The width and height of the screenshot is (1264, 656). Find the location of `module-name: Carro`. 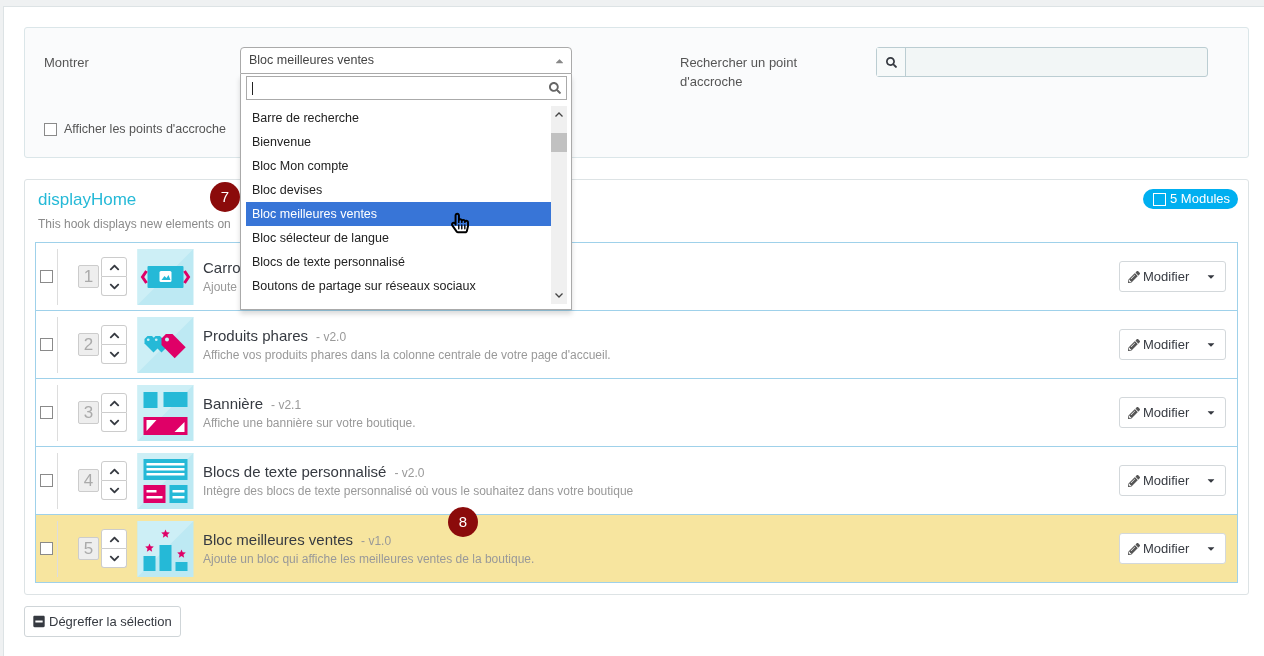

module-name: Carro is located at coordinates (222, 267).